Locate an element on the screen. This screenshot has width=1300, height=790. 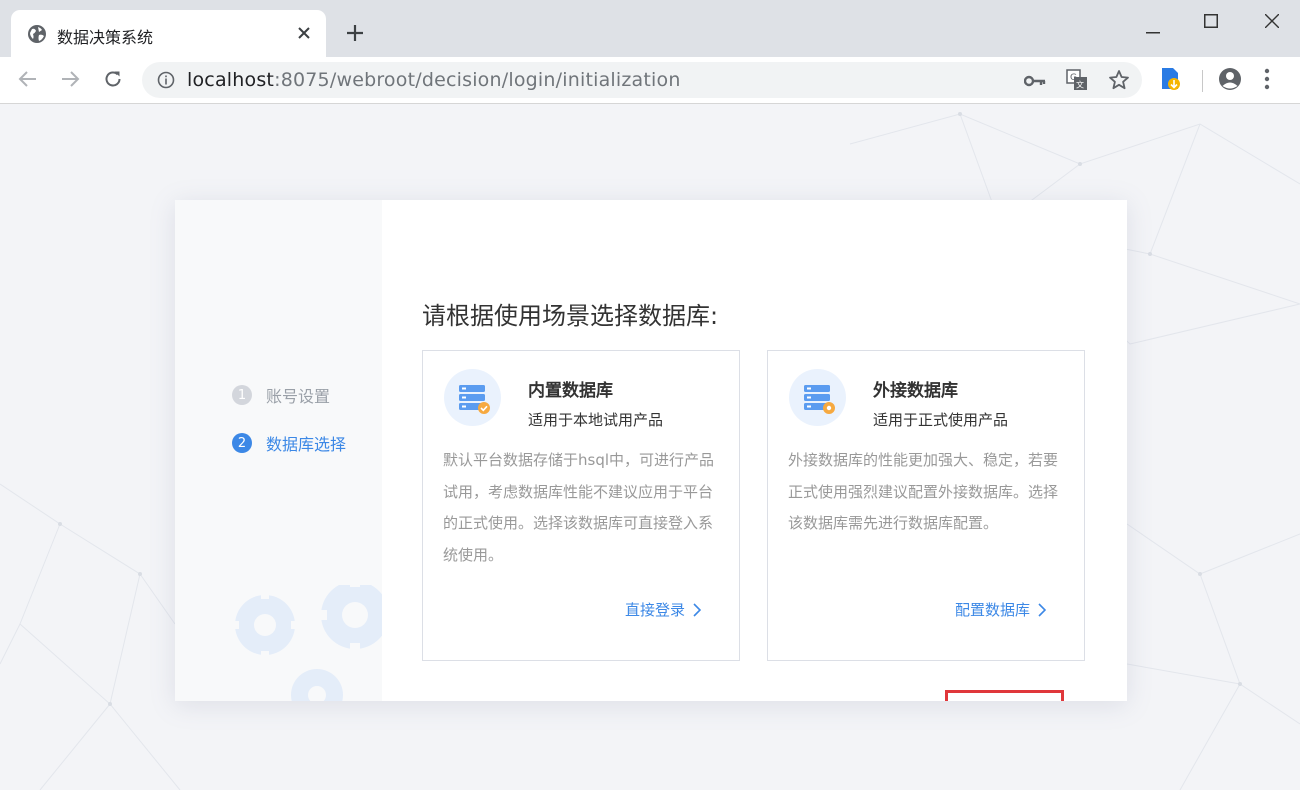
option-title: 外接数据库 is located at coordinates (915, 391).